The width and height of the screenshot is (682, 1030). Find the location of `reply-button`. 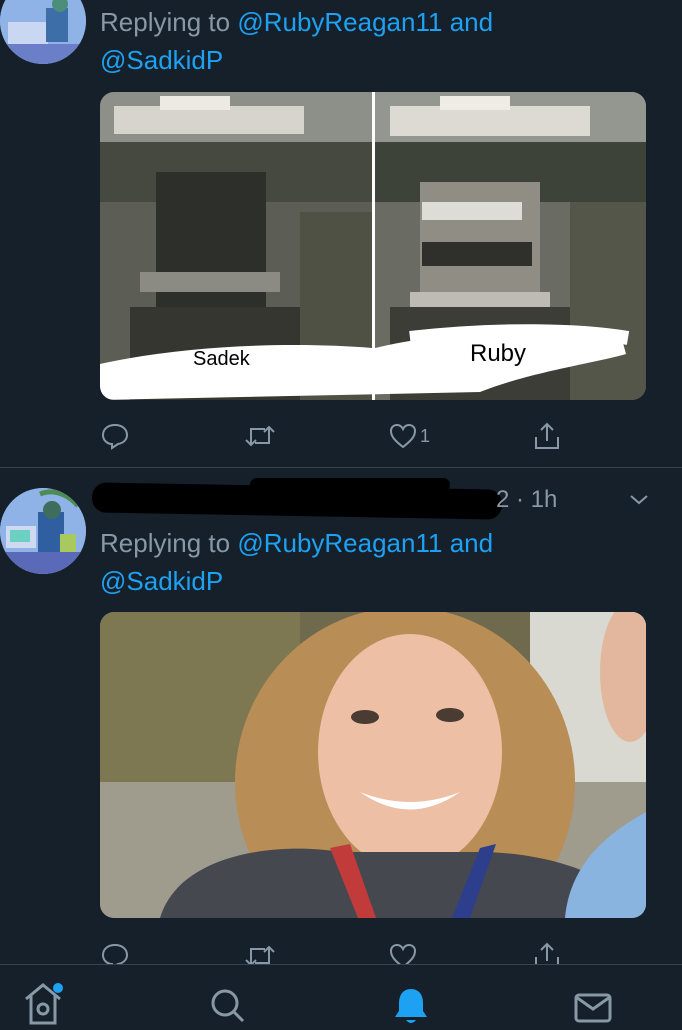

reply-button is located at coordinates (115, 436).